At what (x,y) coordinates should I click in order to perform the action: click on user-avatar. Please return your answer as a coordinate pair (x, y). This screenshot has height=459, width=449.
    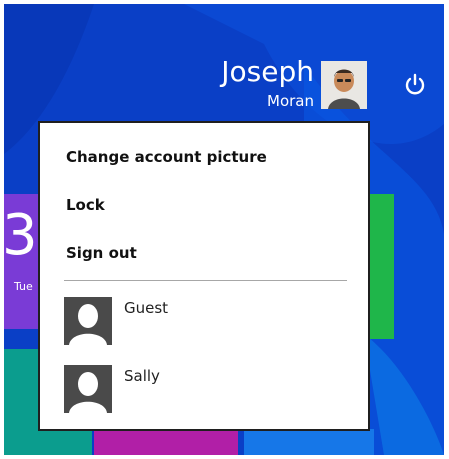
    Looking at the image, I should click on (344, 85).